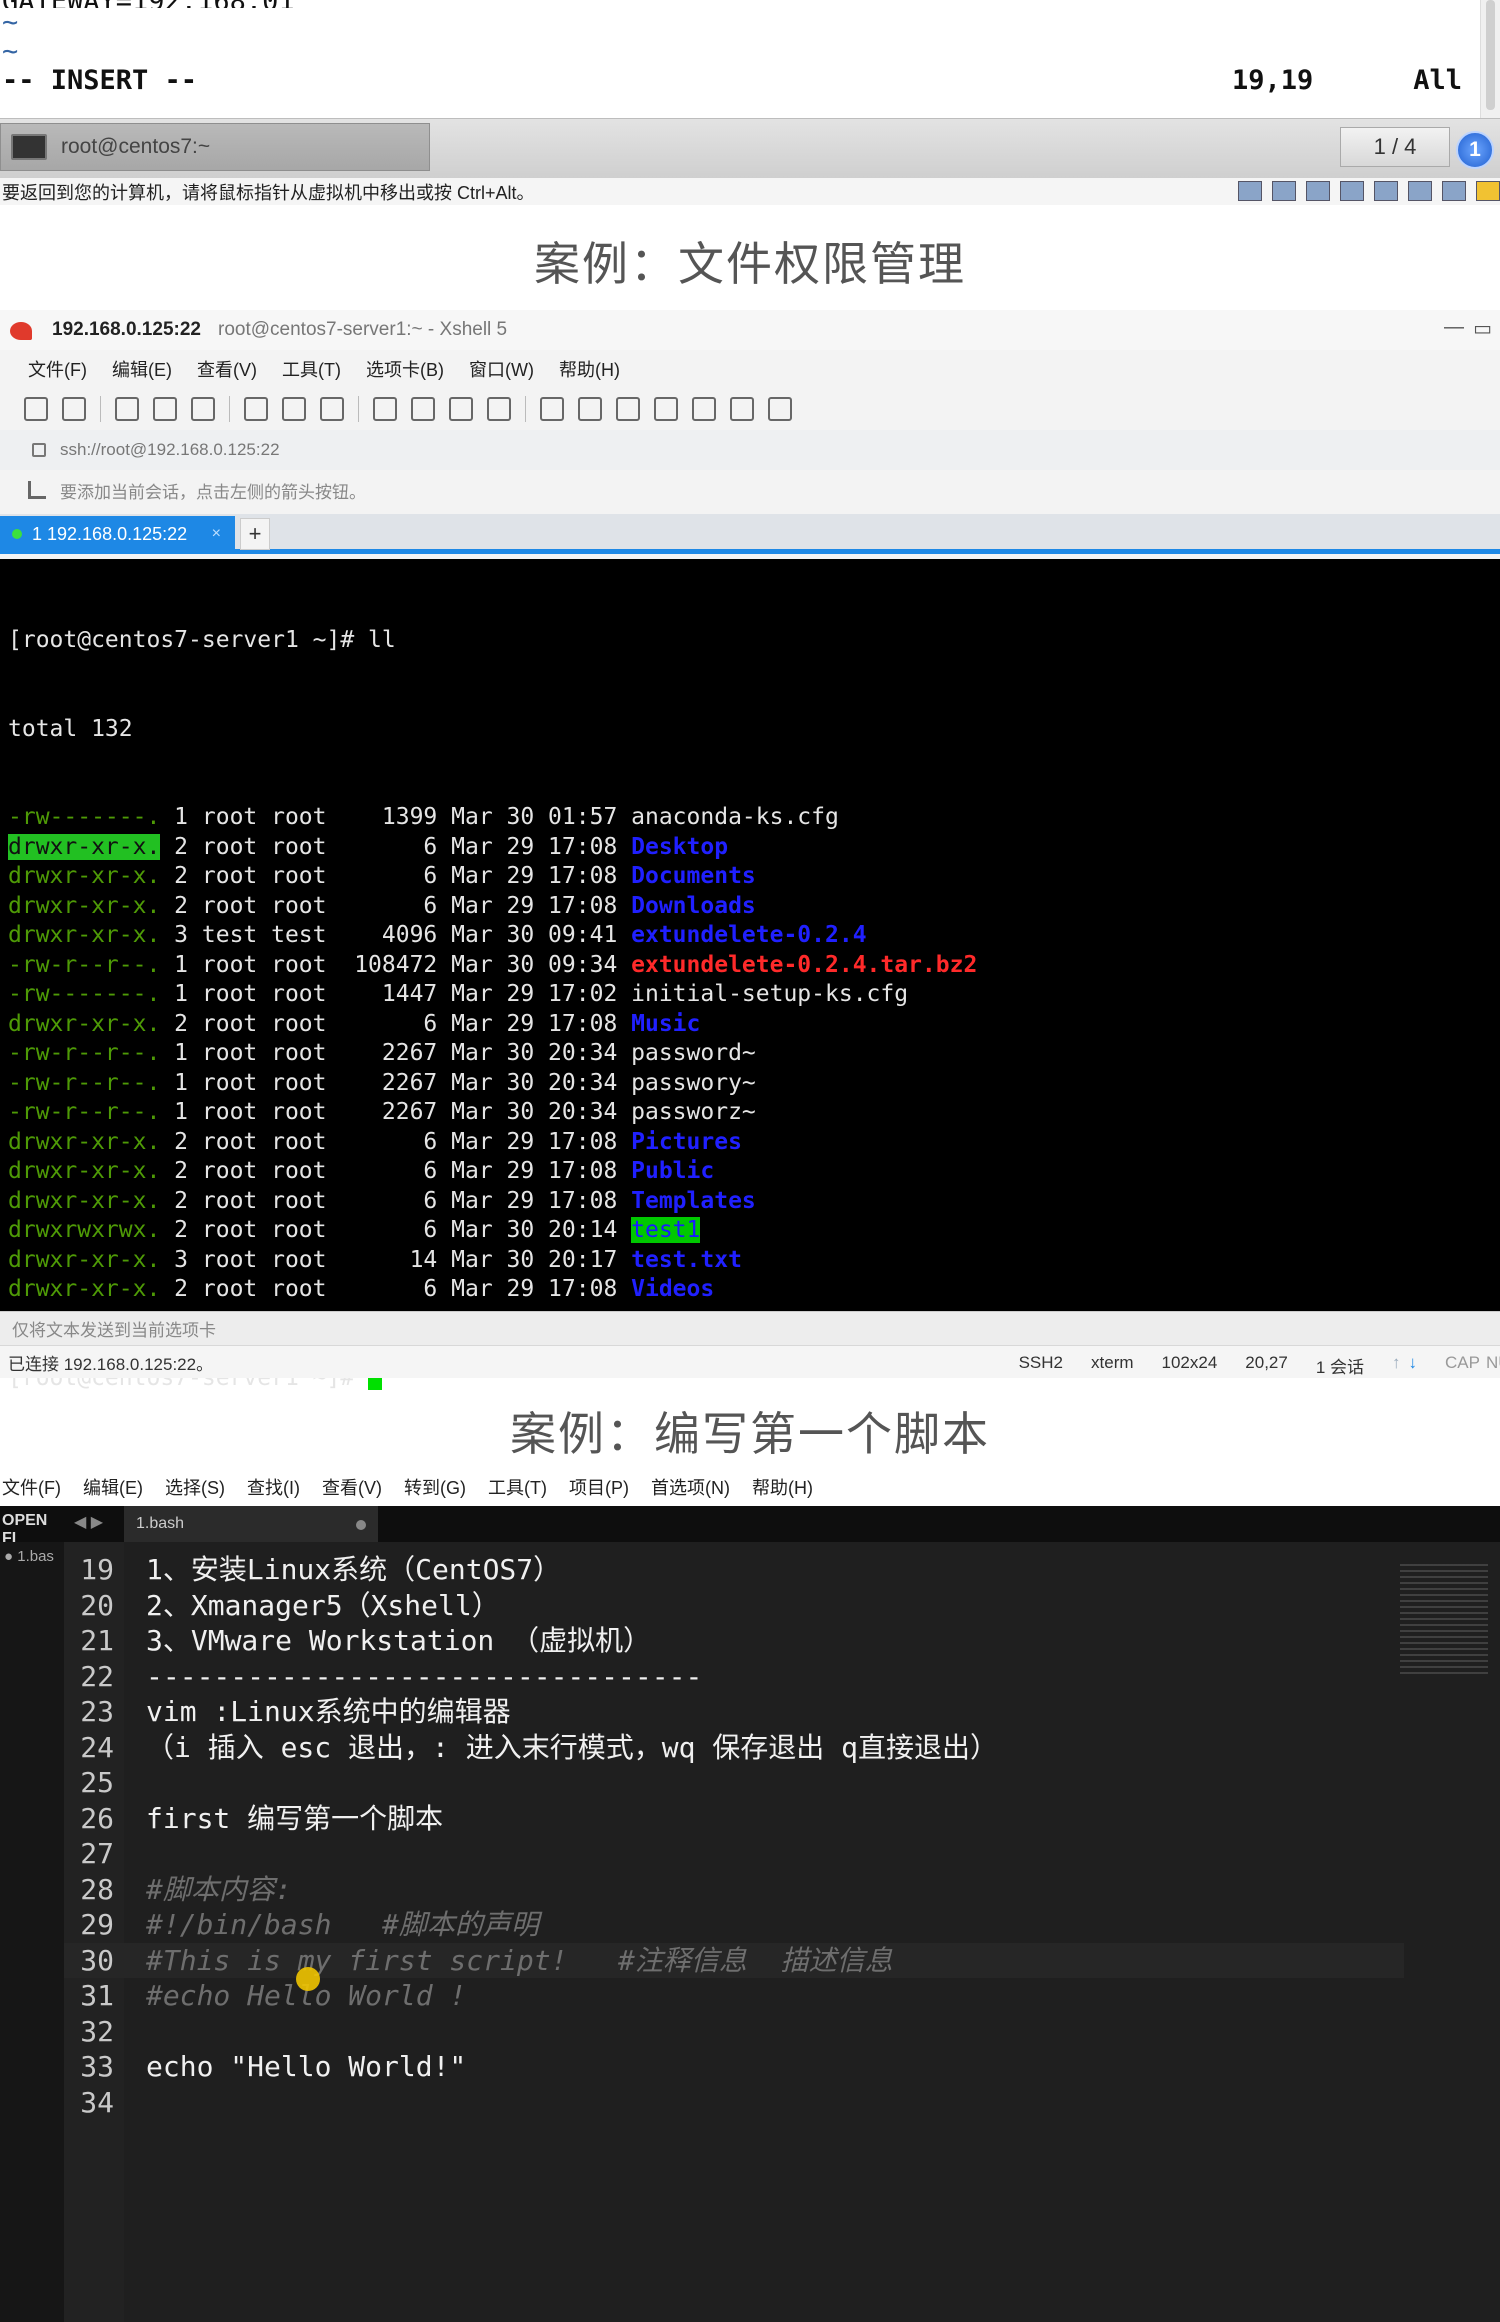 Image resolution: width=1500 pixels, height=2322 pixels. What do you see at coordinates (693, 1112) in the screenshot?
I see `ls-filename: passworz~` at bounding box center [693, 1112].